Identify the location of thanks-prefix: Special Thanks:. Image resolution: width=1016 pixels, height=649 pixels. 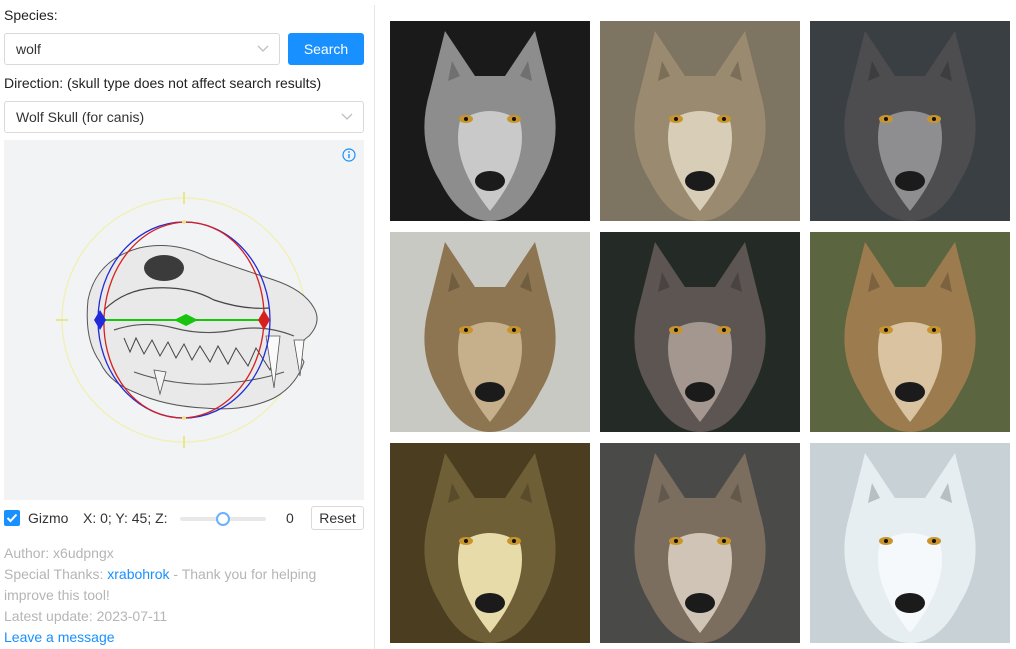
(56, 574).